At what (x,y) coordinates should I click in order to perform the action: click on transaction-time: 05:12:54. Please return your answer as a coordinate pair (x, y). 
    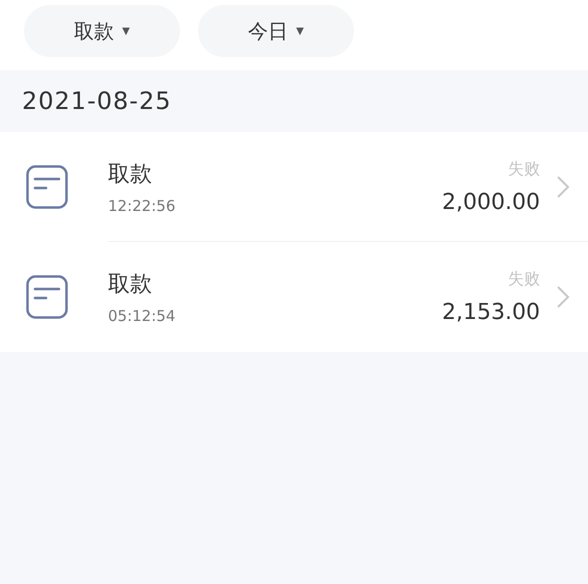
    Looking at the image, I should click on (142, 316).